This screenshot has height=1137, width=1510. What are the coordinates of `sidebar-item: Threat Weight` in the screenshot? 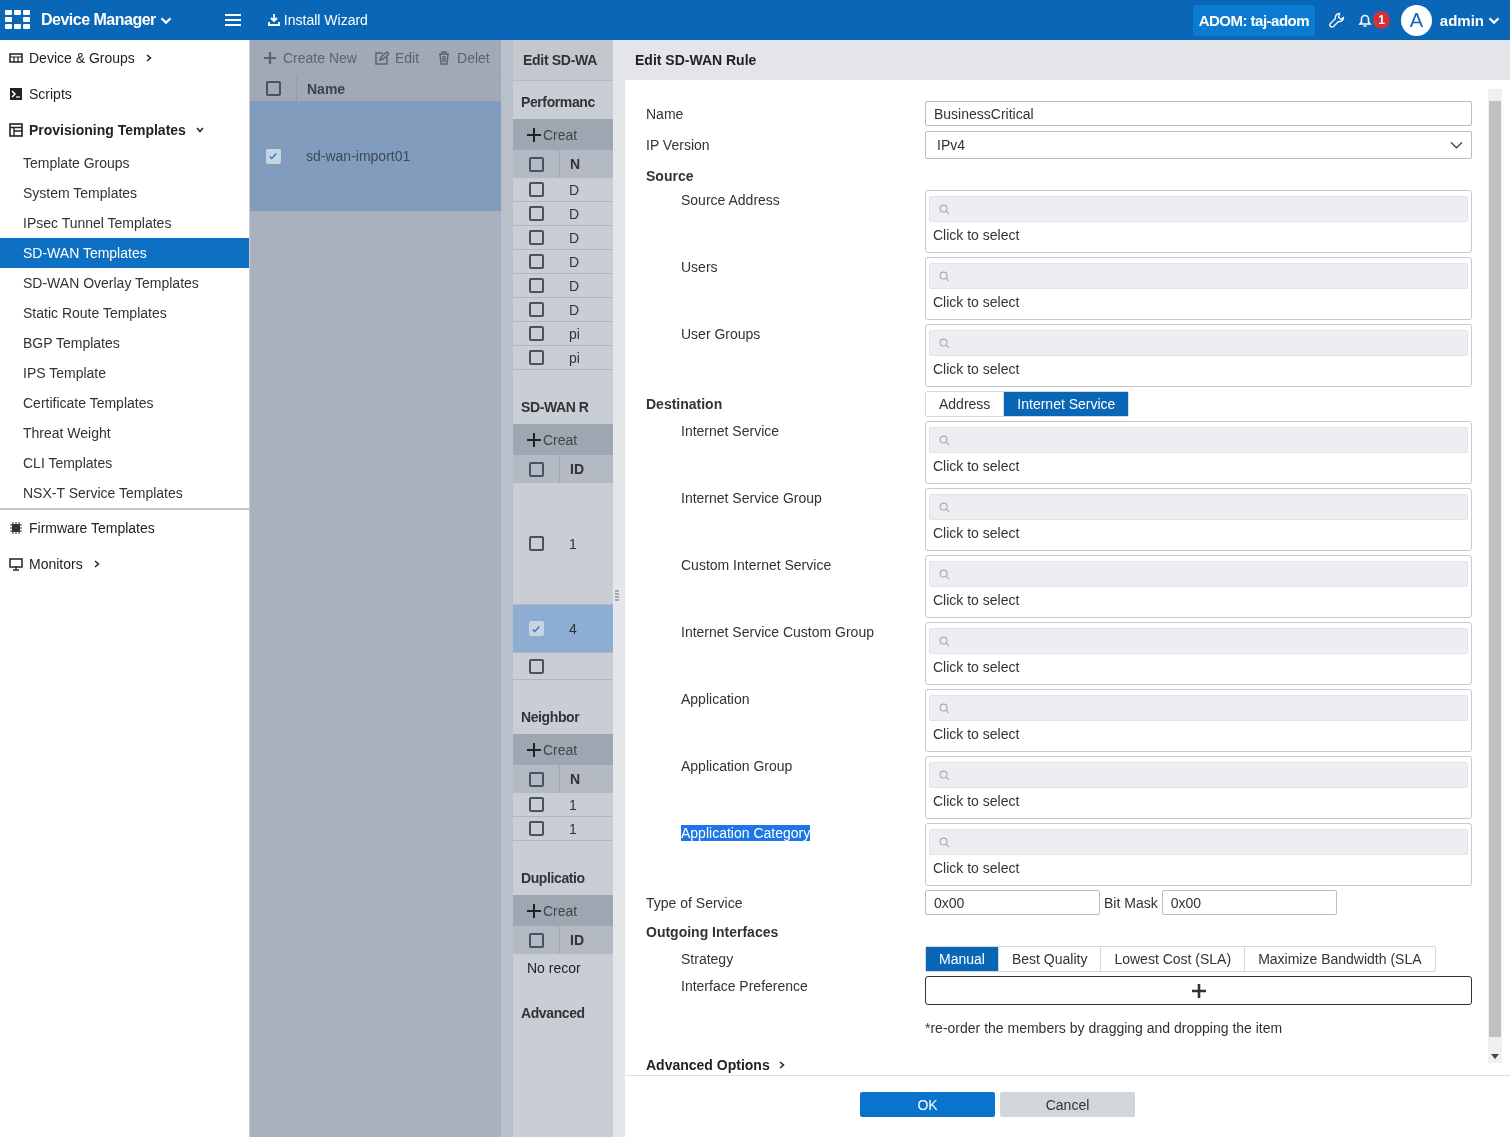 It's located at (124, 433).